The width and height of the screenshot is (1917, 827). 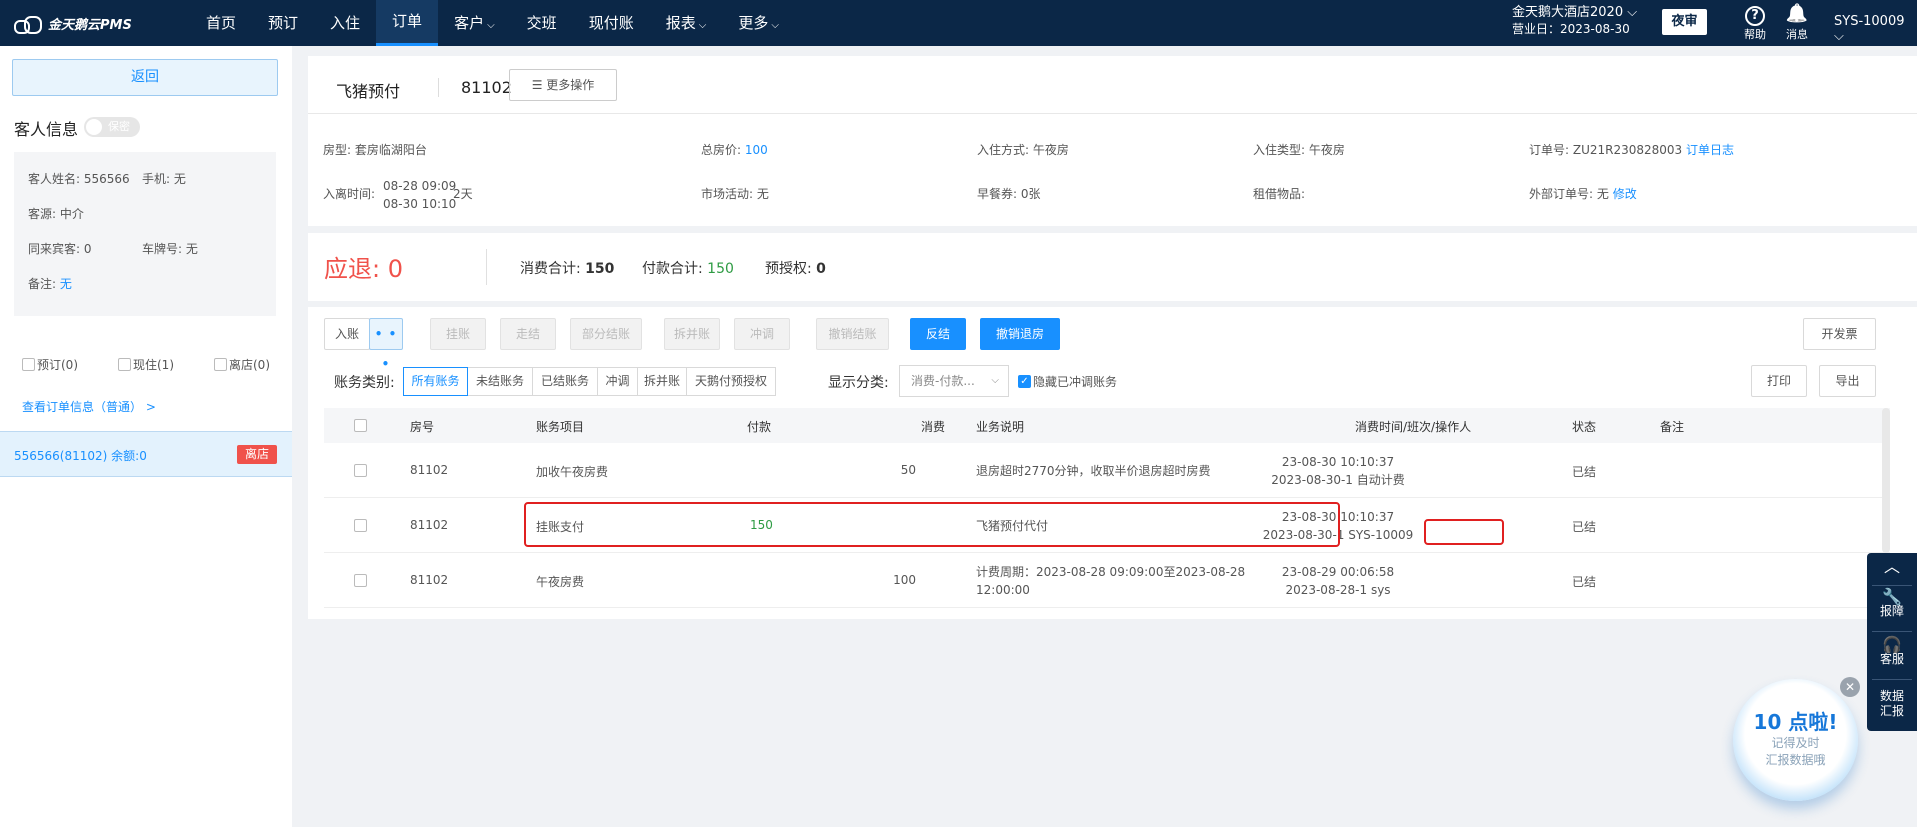 What do you see at coordinates (60, 249) in the screenshot?
I see `guest-companions: 同来宾客: 0` at bounding box center [60, 249].